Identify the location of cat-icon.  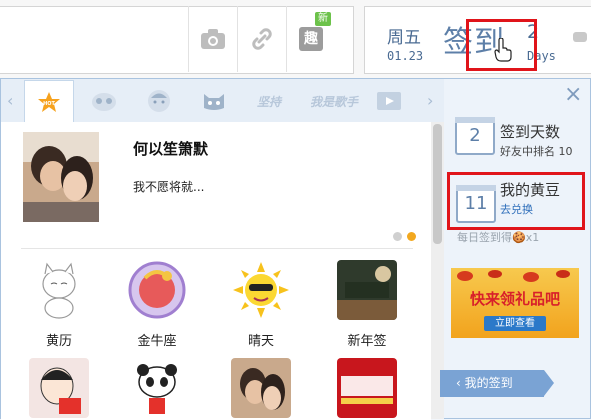
(214, 102).